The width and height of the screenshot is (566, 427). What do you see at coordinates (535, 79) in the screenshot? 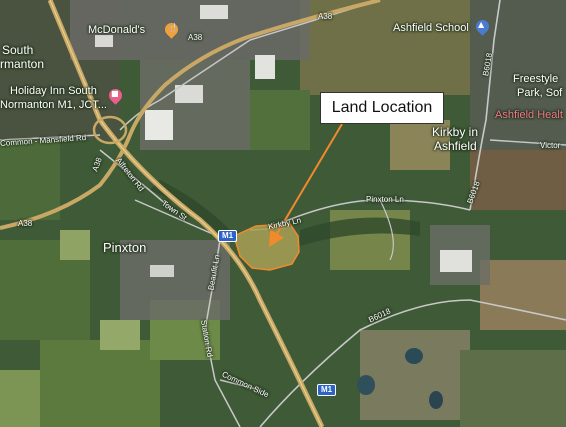
I see `poi-freestyle: Freestyle` at bounding box center [535, 79].